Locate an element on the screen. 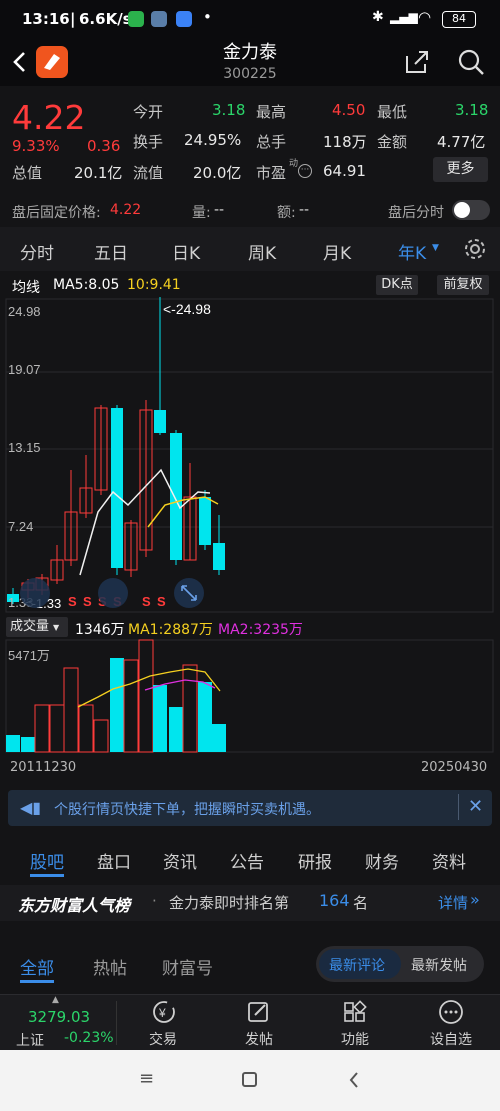  bottom-toolbar: ▲ 3279.03 上证 -0.23% ¥ 交易 发帖 功能 设自选 is located at coordinates (250, 1022).